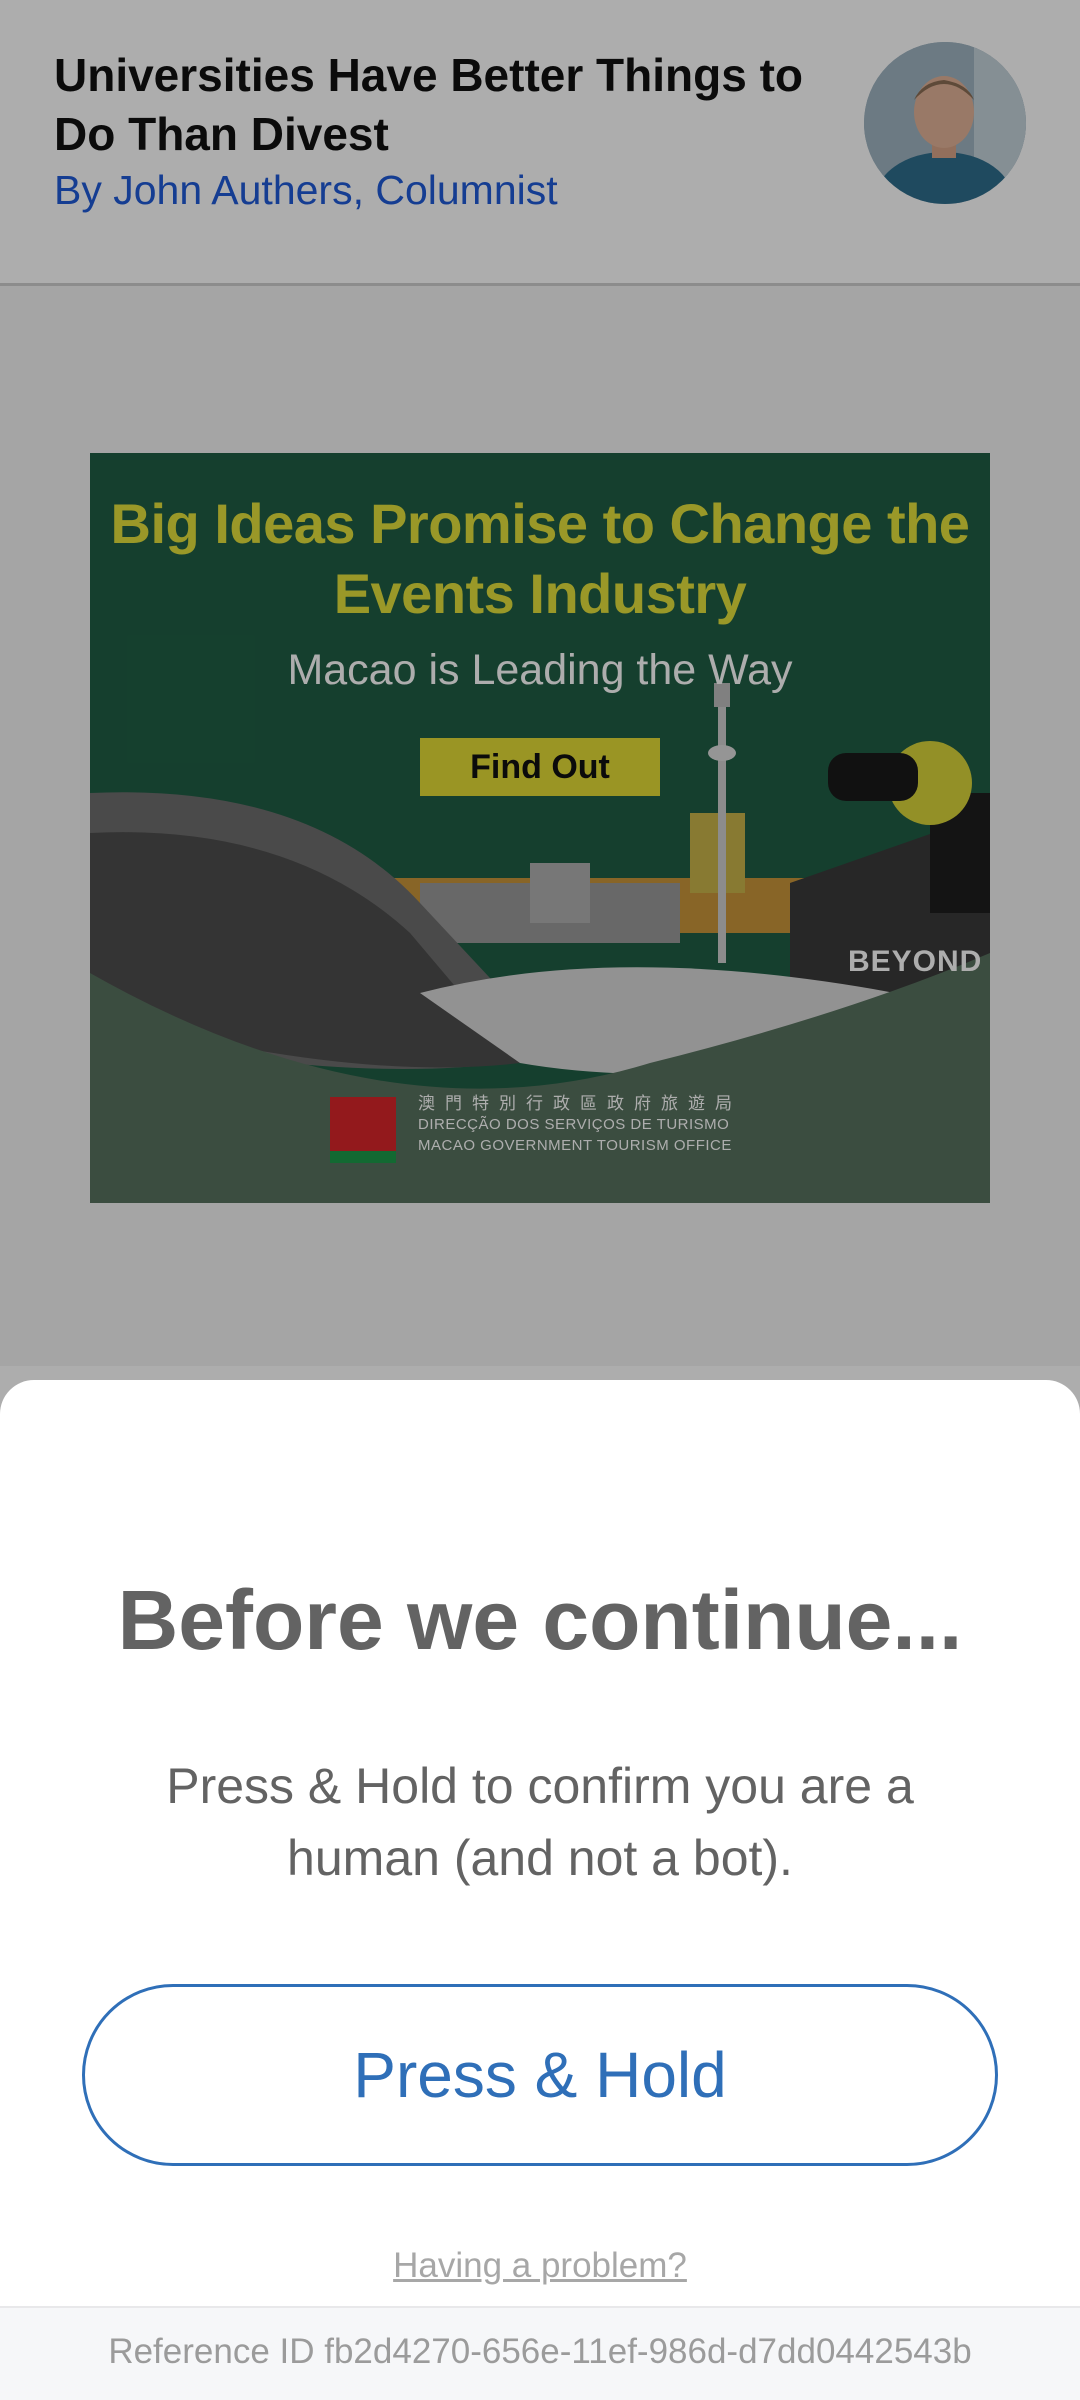 The height and width of the screenshot is (2400, 1080). I want to click on press-and-hold-button: Press & Hold, so click(540, 2075).